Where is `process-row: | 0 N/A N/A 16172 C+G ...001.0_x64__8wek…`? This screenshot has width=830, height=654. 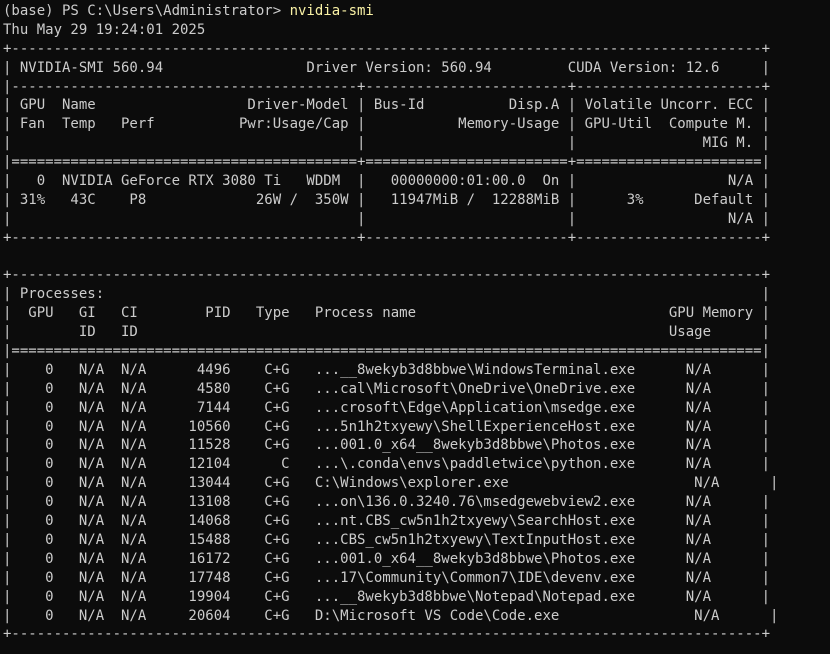
process-row: | 0 N/A N/A 16172 C+G ...001.0_x64__8wek… is located at coordinates (387, 558).